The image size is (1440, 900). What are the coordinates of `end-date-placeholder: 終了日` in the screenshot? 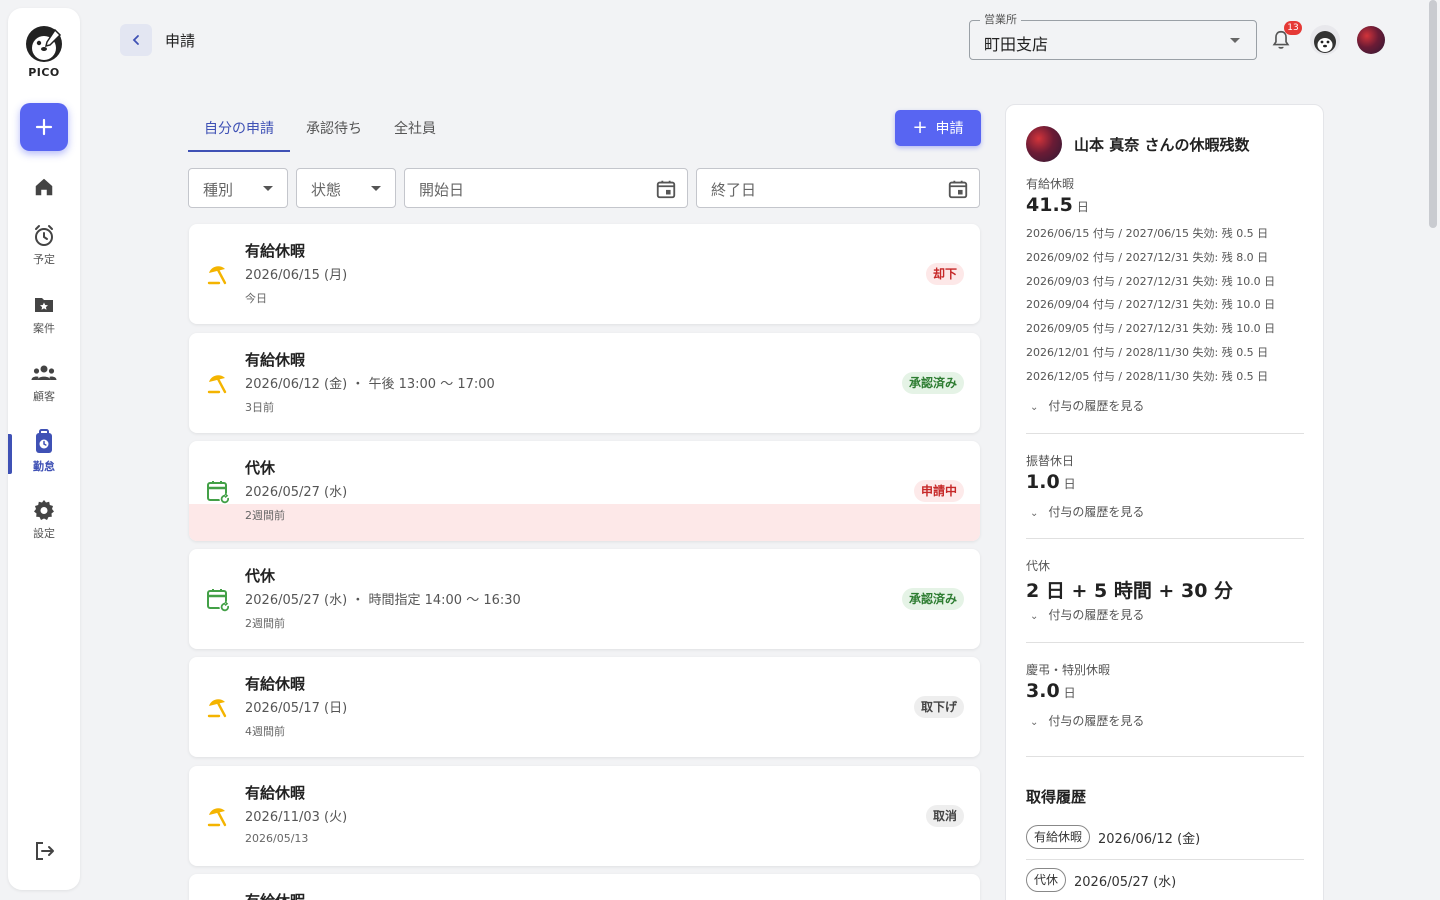 It's located at (734, 190).